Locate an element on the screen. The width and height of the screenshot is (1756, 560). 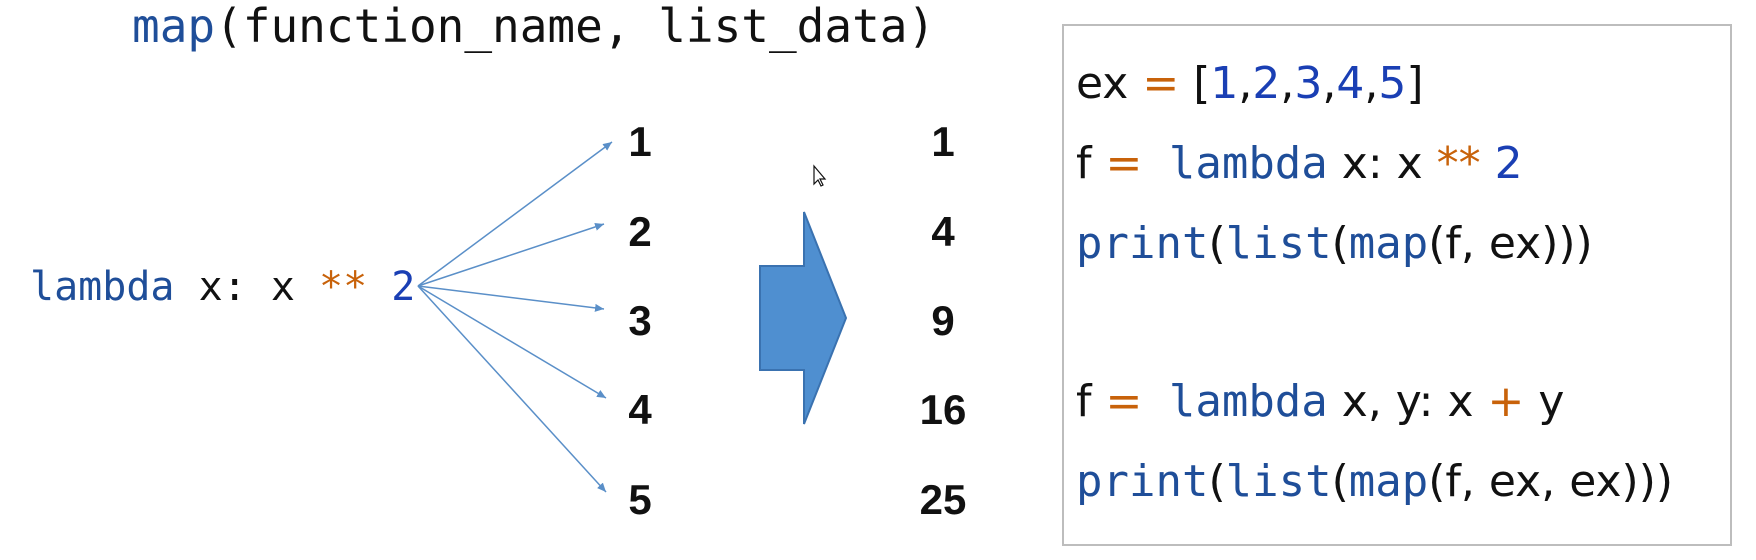
lambda-operator: ** is located at coordinates (343, 287).